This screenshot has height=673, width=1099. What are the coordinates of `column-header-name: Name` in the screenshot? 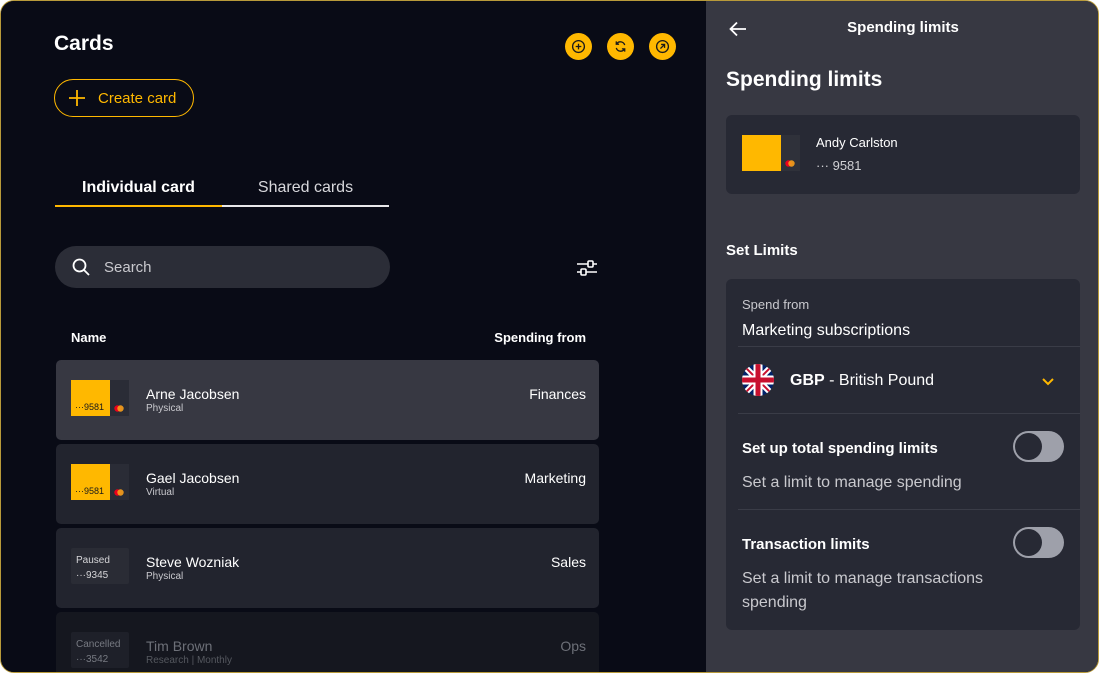 It's located at (88, 337).